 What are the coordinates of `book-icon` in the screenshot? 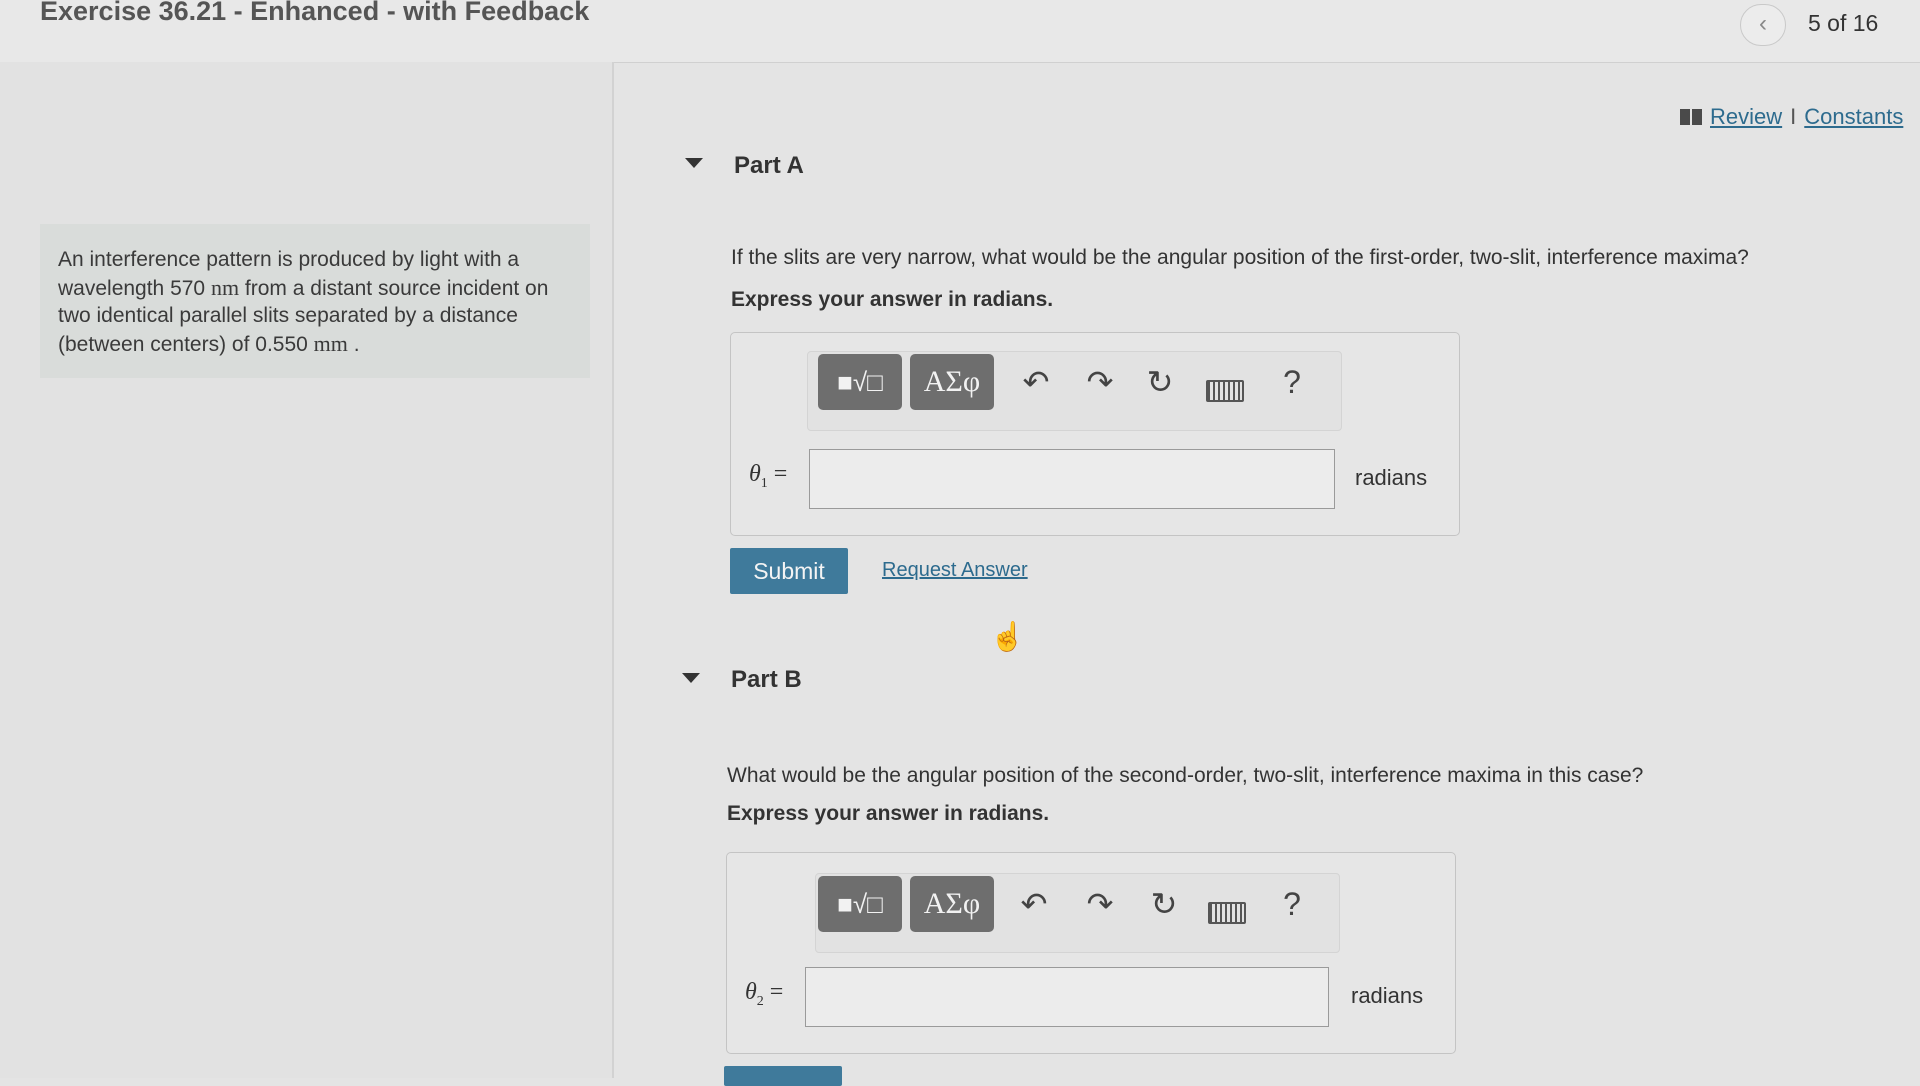 It's located at (1691, 117).